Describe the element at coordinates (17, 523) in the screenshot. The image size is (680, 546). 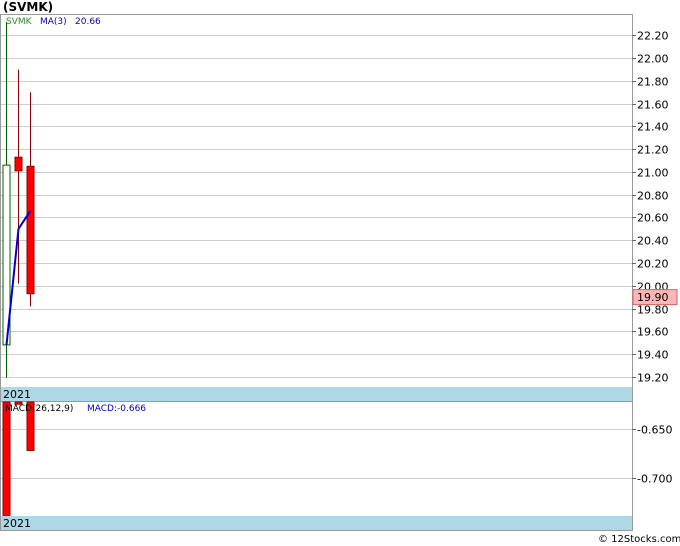
I see `macd-year-label: 2021` at that location.